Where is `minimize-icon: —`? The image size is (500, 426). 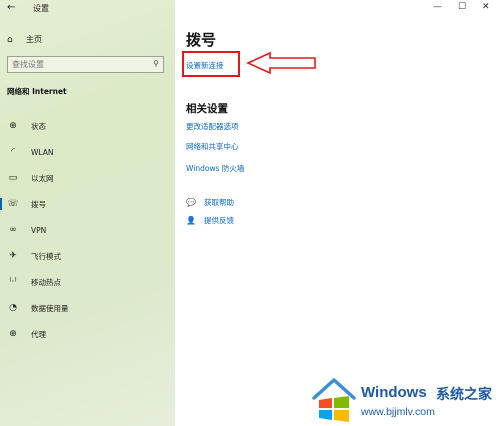
minimize-icon: — is located at coordinates (437, 7).